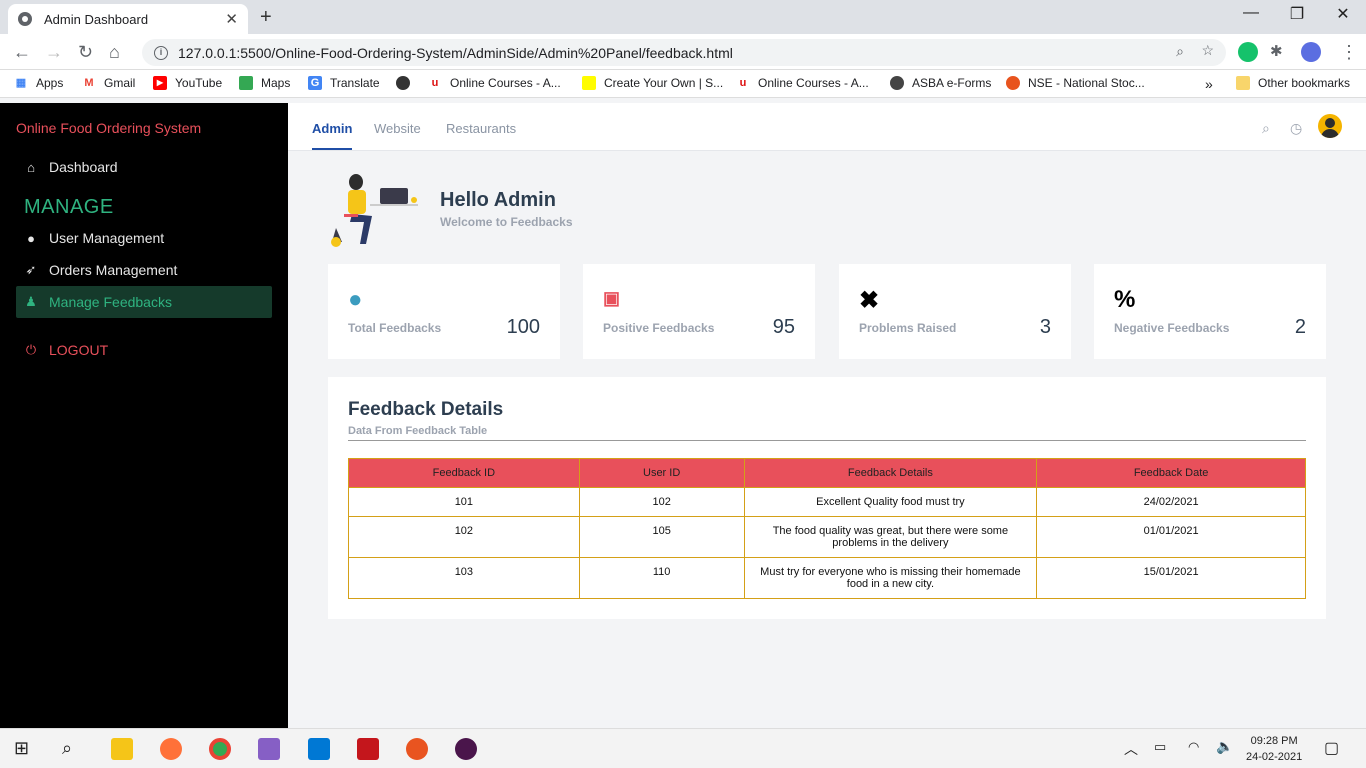 Image resolution: width=1366 pixels, height=768 pixels. I want to click on column-header: Feedback Date, so click(1171, 473).